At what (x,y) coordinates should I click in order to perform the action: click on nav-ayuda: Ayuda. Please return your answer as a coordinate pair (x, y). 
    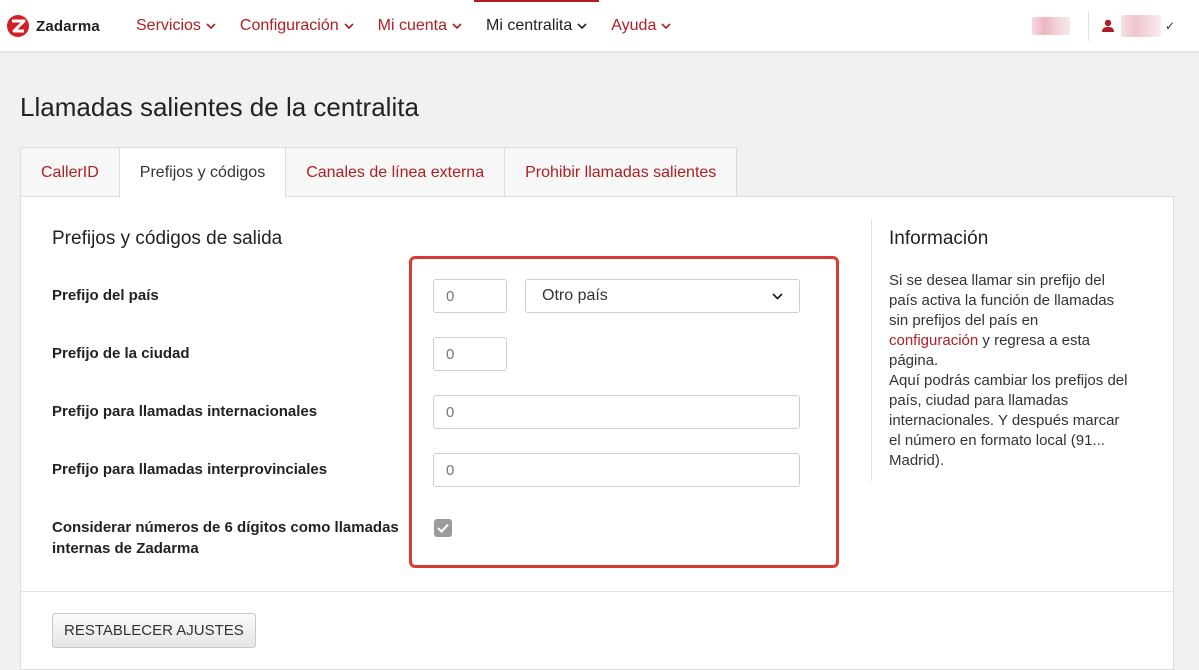
    Looking at the image, I should click on (641, 26).